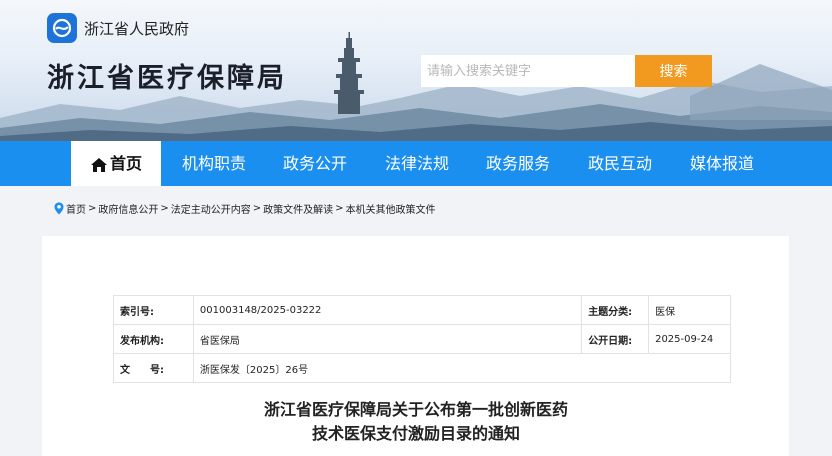 The width and height of the screenshot is (832, 456). I want to click on breadcrumb-statutory-content: 法定主动公开内容, so click(211, 208).